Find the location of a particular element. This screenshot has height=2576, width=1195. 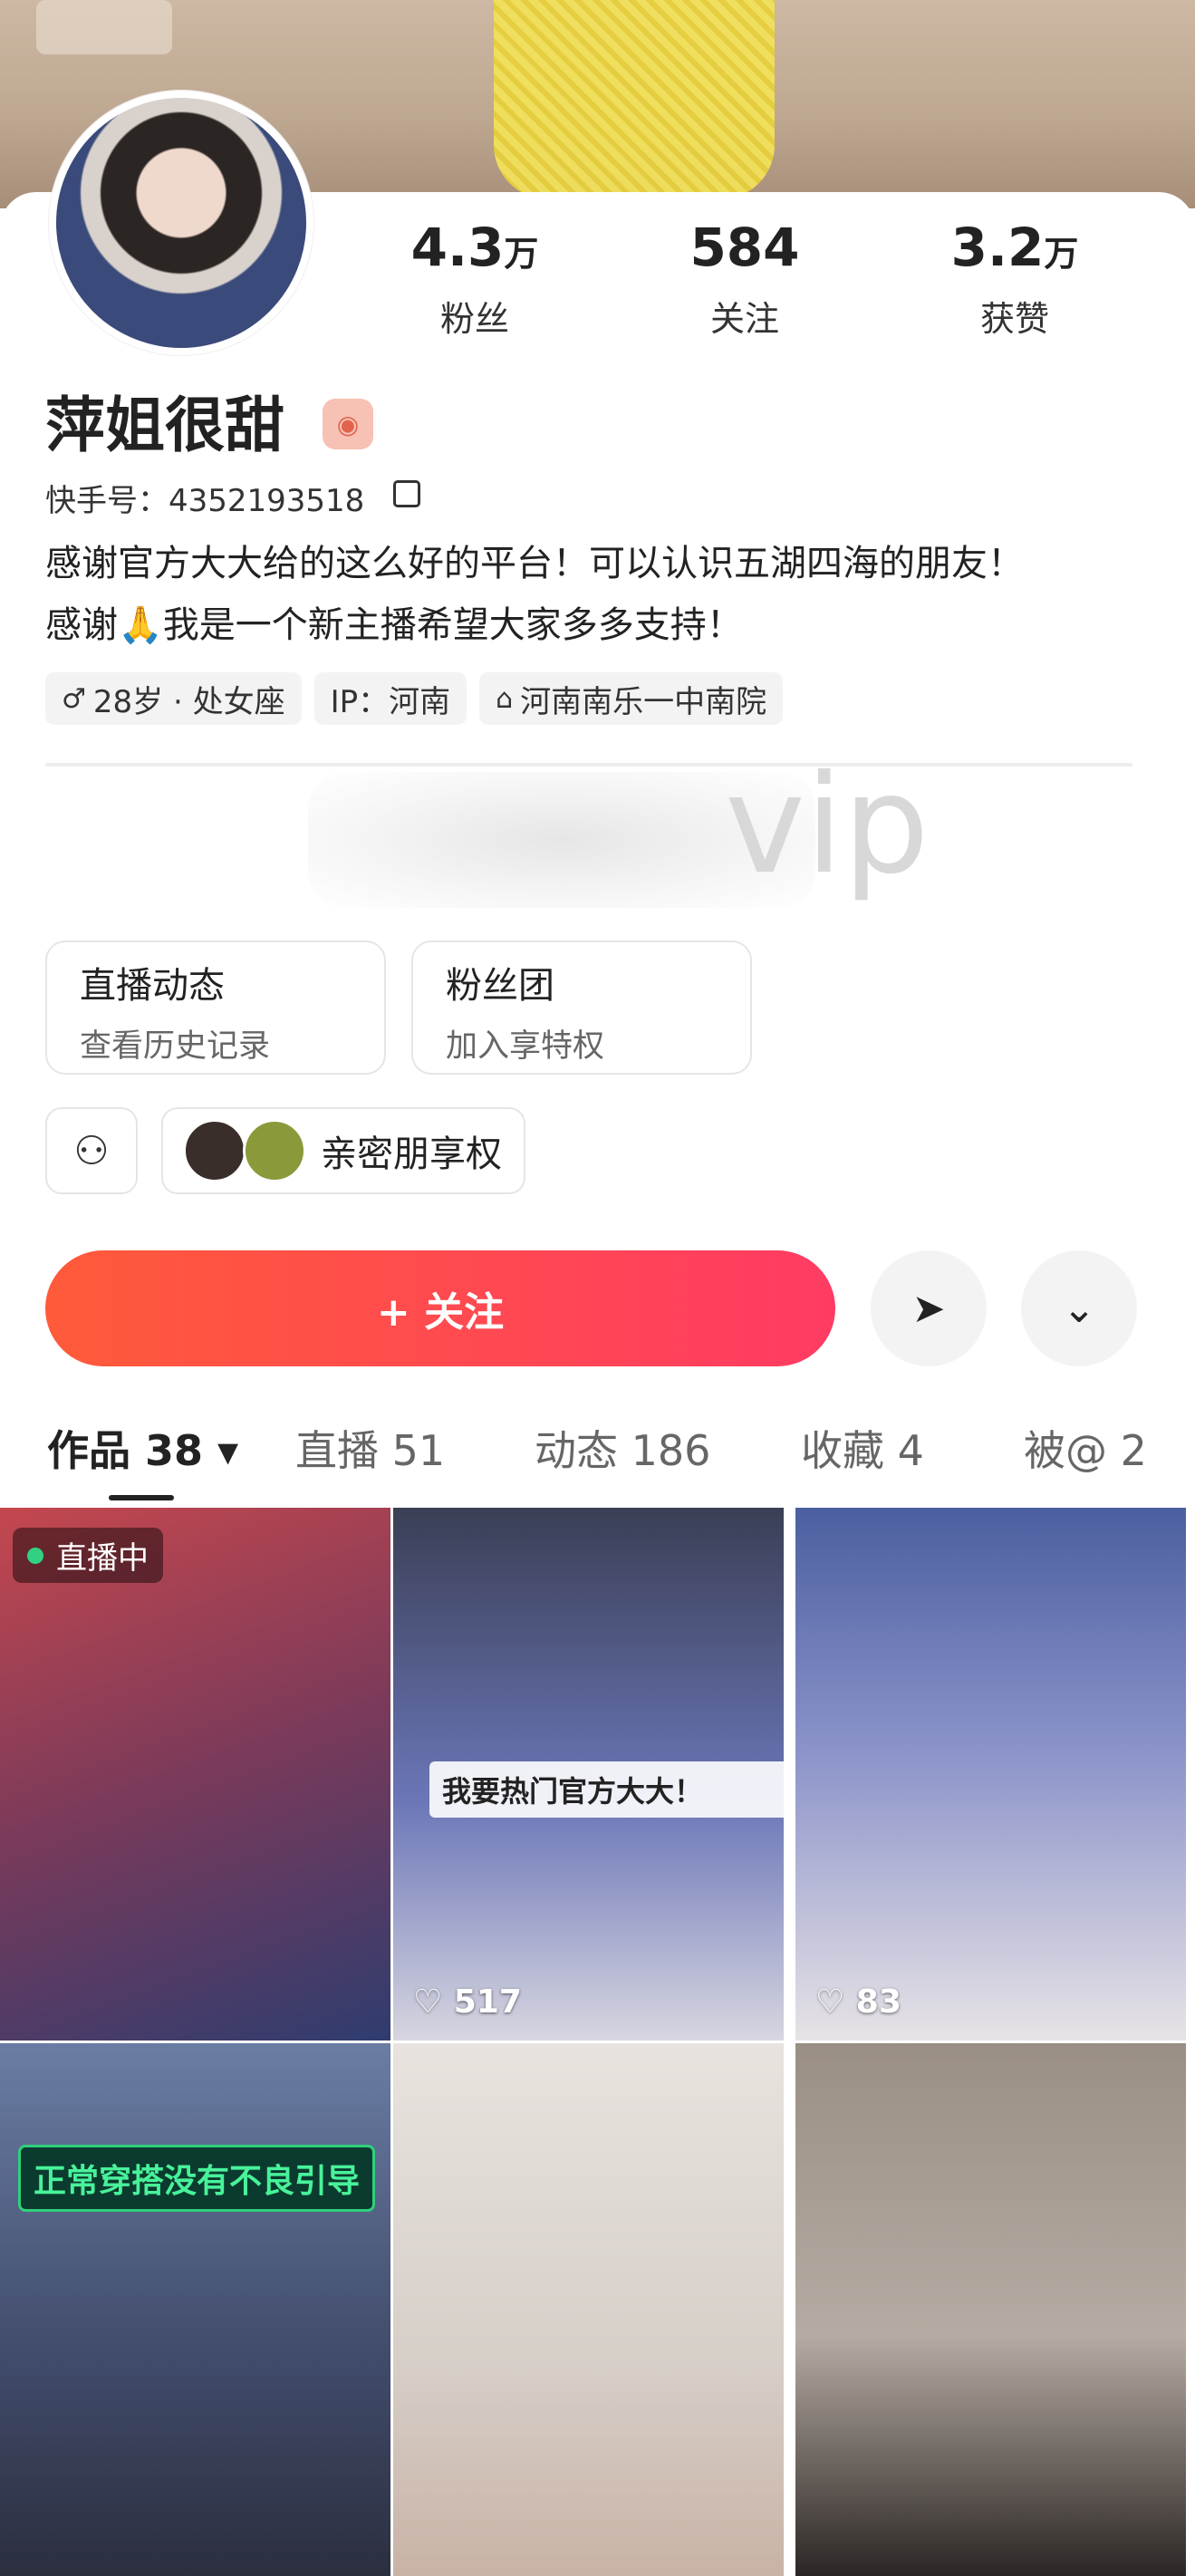

bio-line: 感谢🙏我是一个新主播希望大家多多支持！ is located at coordinates (394, 625).